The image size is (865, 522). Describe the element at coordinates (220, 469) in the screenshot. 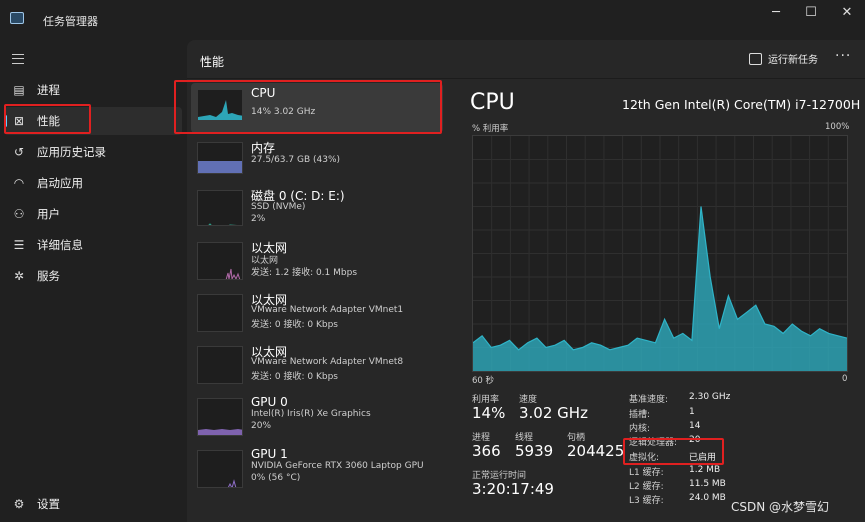

I see `gpu1-thumbnail-graph` at that location.